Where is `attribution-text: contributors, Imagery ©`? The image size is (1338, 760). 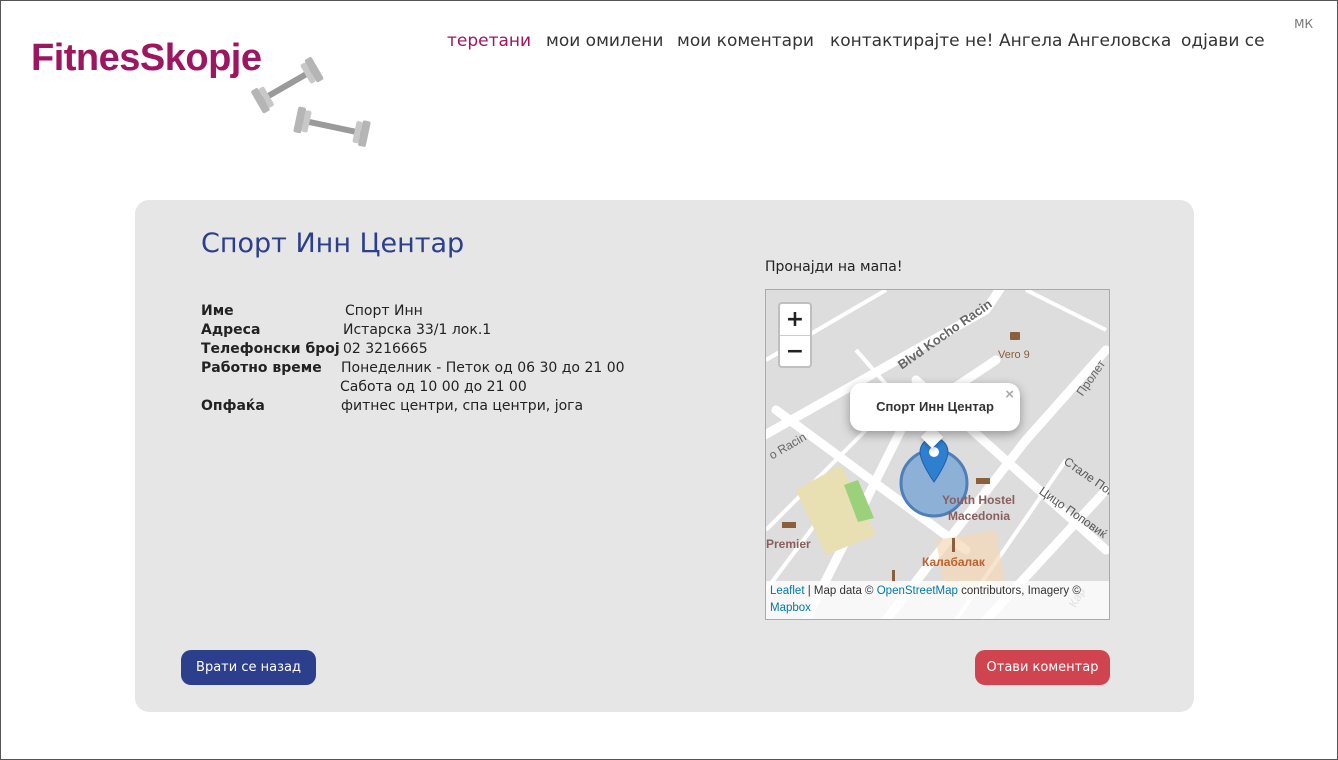 attribution-text: contributors, Imagery © is located at coordinates (1019, 591).